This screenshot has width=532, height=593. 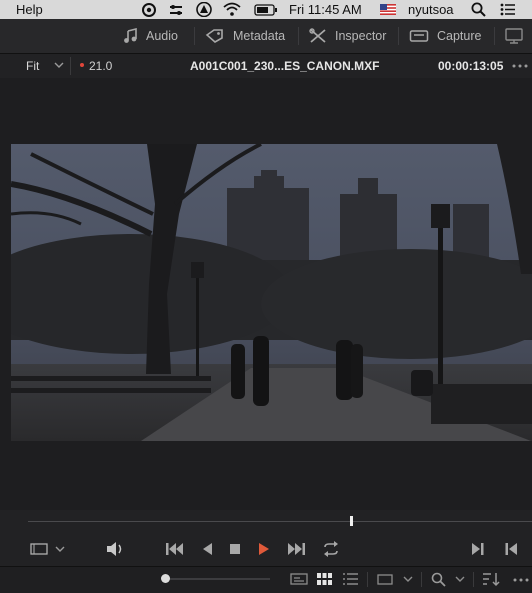 I want to click on capture-deck-icon, so click(x=419, y=36).